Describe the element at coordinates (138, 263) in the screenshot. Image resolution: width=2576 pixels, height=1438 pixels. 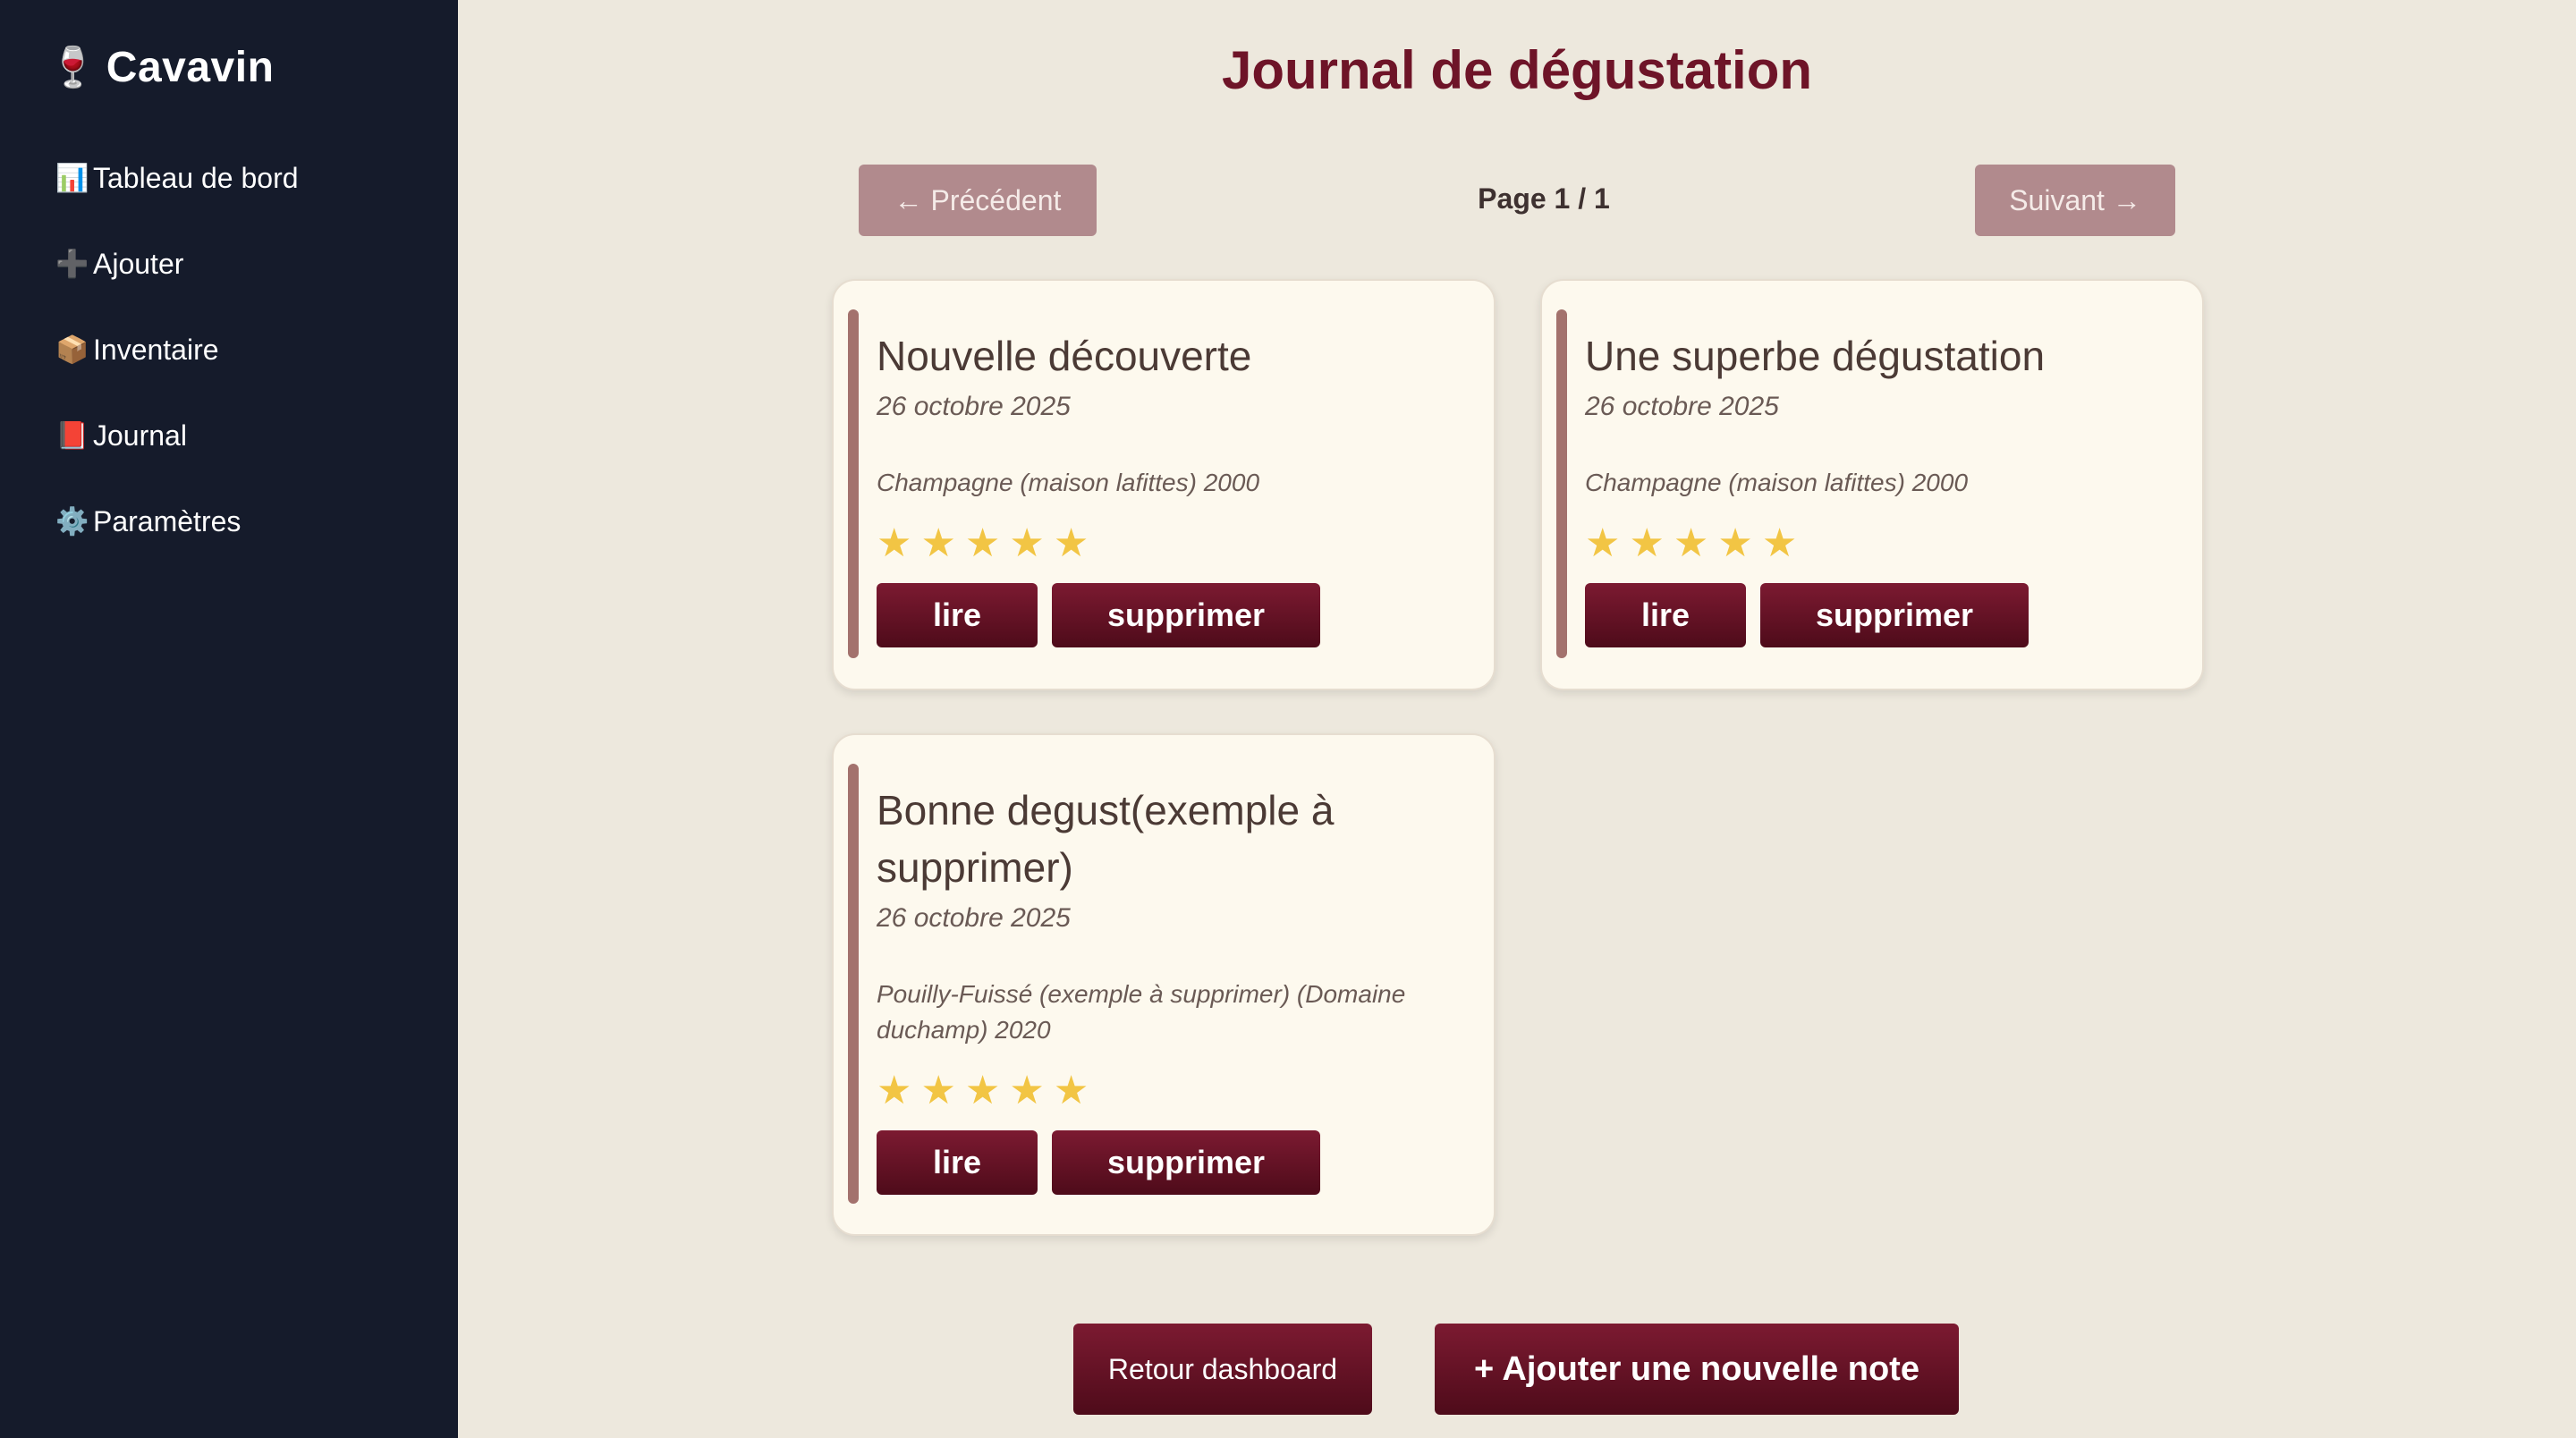
I see `sidebar-item-label: Ajouter` at that location.